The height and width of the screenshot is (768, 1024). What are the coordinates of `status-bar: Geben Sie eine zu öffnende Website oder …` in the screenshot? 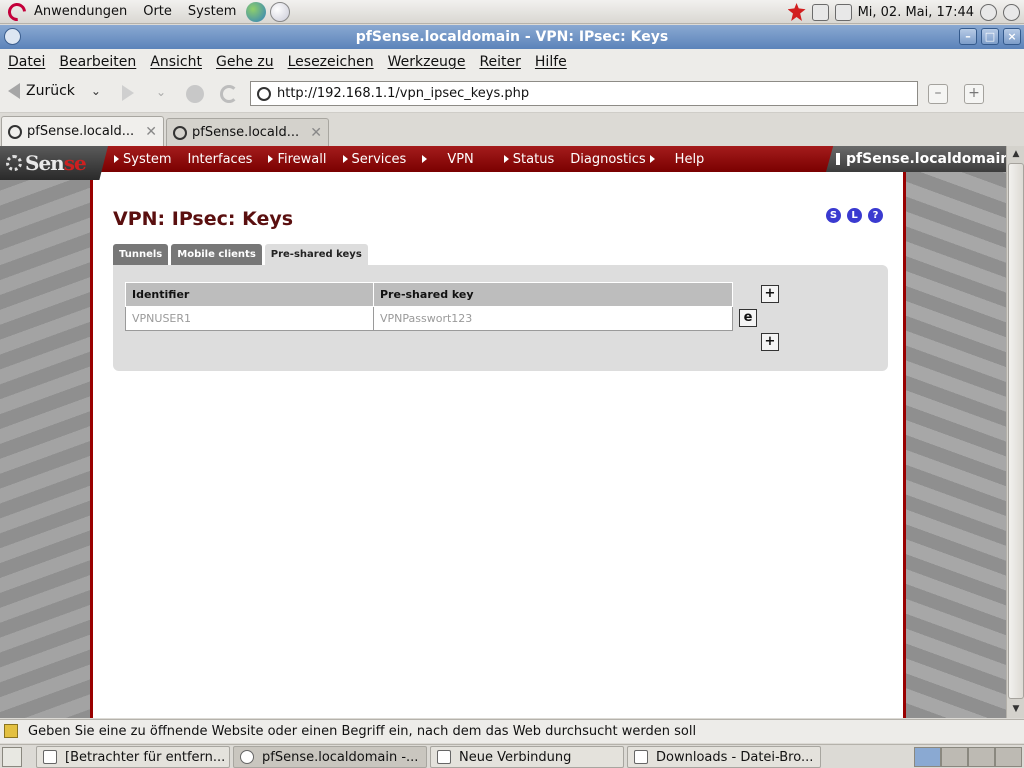 It's located at (512, 731).